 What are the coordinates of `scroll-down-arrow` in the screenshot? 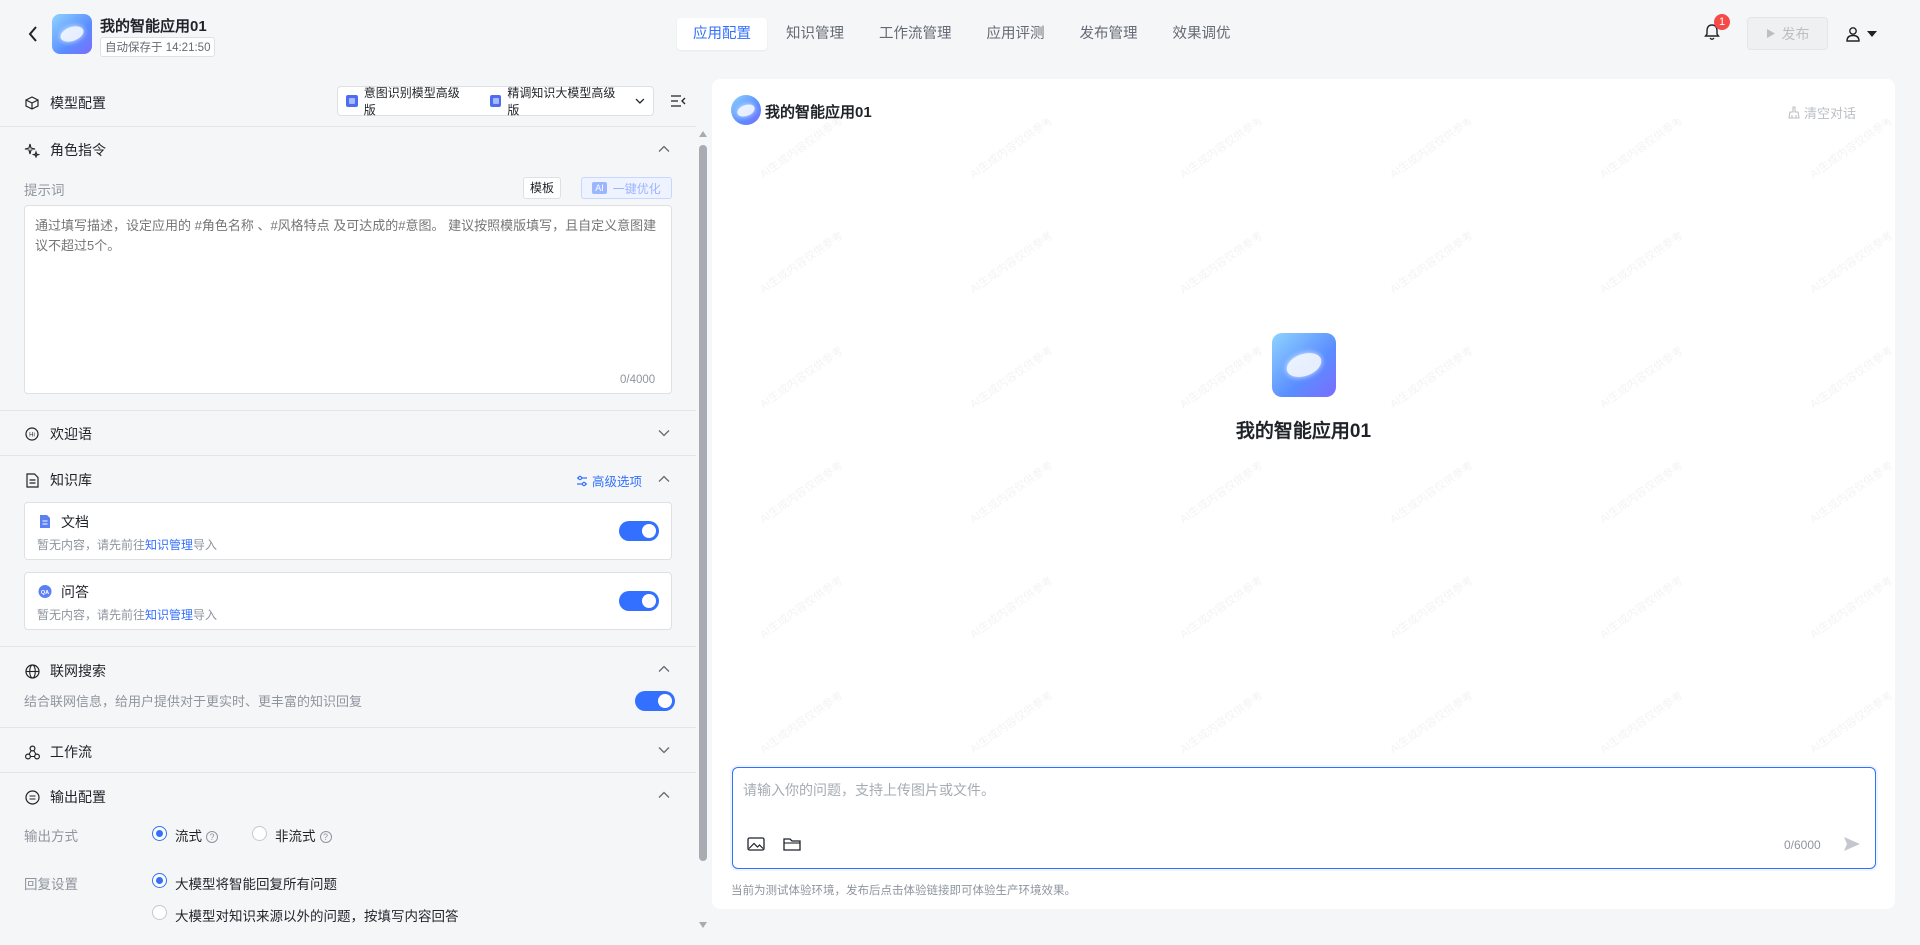 It's located at (703, 925).